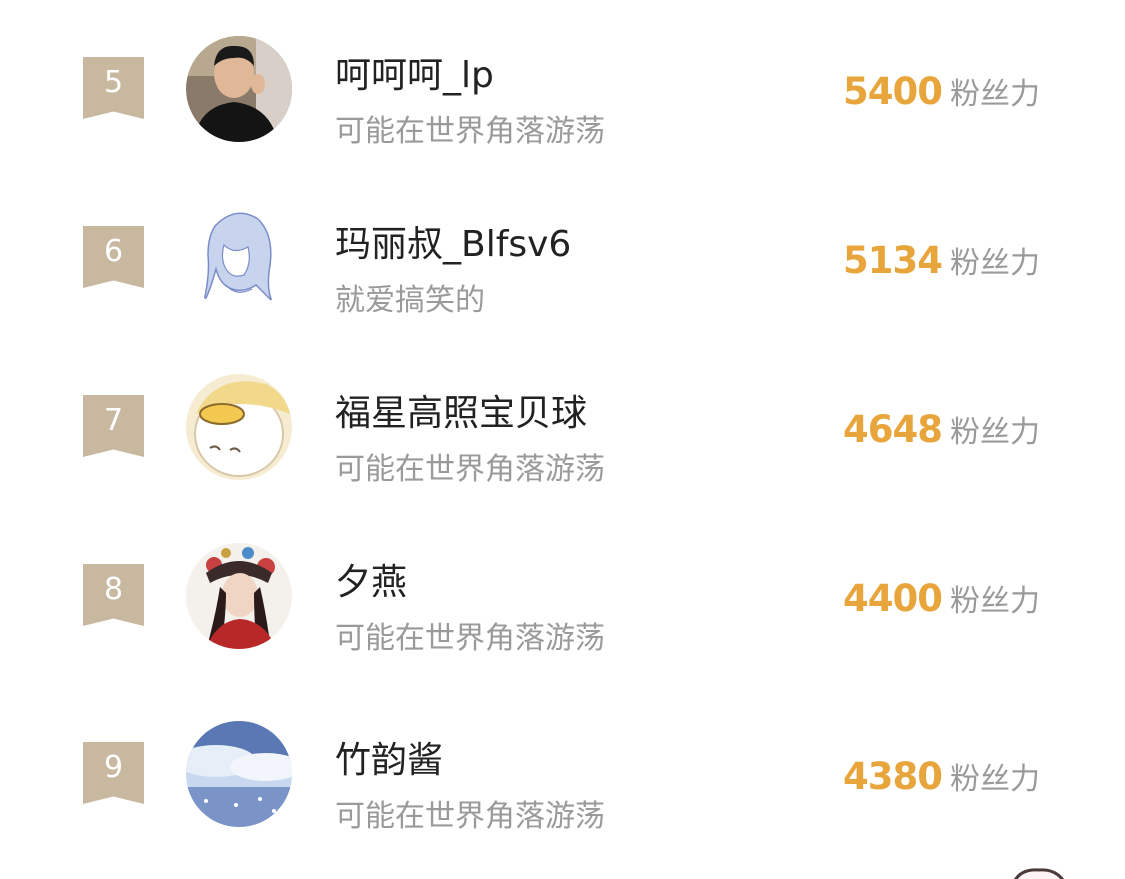  Describe the element at coordinates (389, 757) in the screenshot. I see `username: 竹韵酱` at that location.